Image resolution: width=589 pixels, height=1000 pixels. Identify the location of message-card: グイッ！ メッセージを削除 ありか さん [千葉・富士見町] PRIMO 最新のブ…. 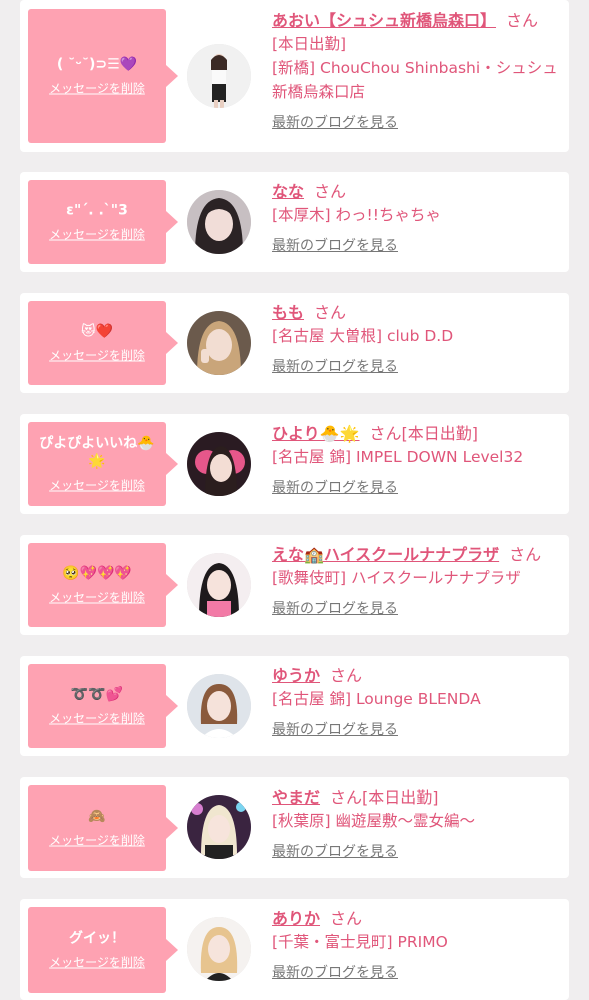
(294, 949).